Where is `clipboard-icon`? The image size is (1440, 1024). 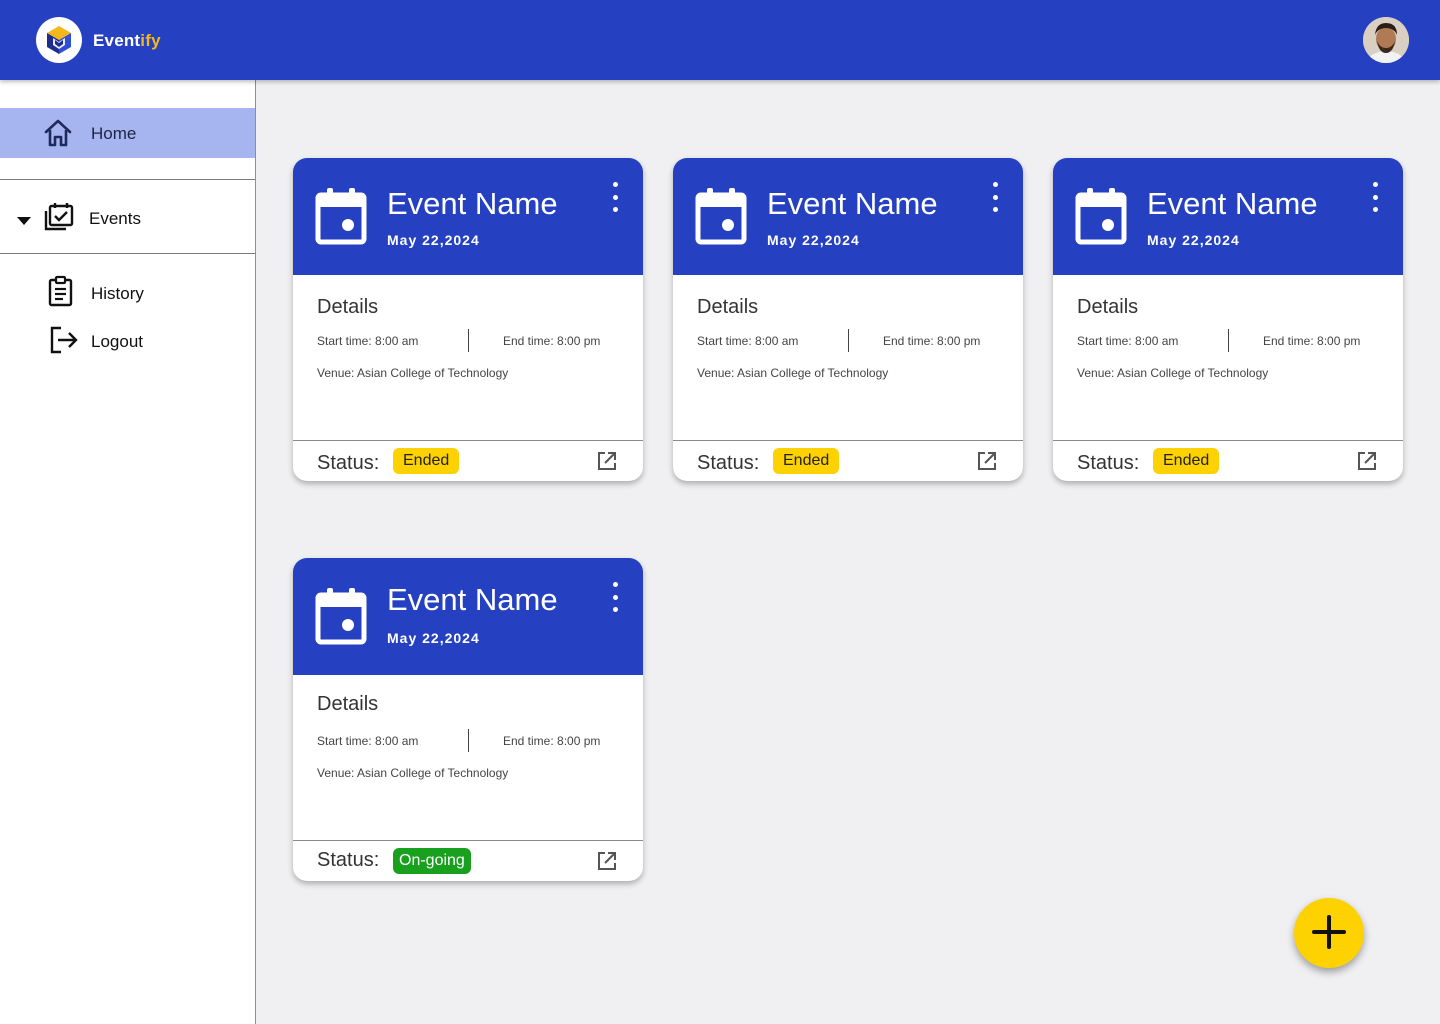 clipboard-icon is located at coordinates (61, 293).